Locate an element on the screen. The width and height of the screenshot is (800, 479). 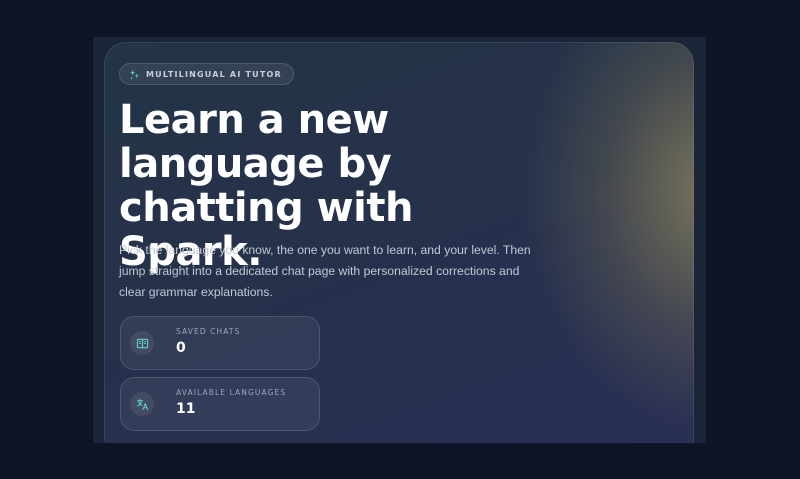
stat-card-available-languages: AVAILABLE LANGUAGES 11 is located at coordinates (220, 404).